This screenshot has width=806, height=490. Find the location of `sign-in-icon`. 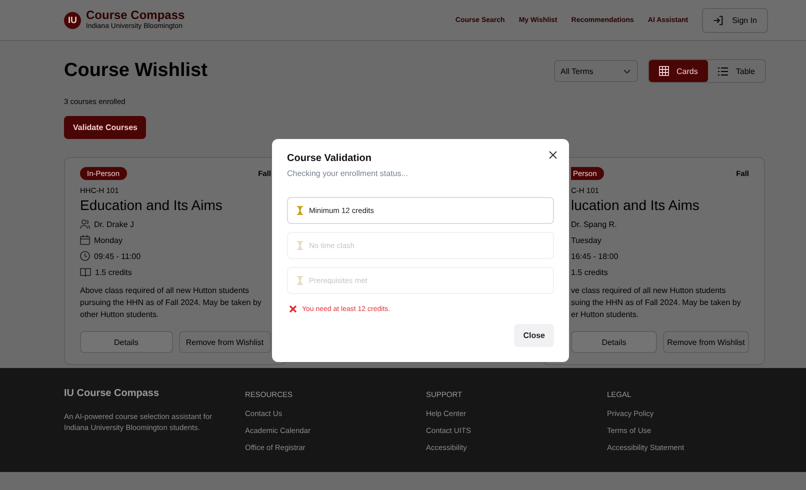

sign-in-icon is located at coordinates (718, 20).